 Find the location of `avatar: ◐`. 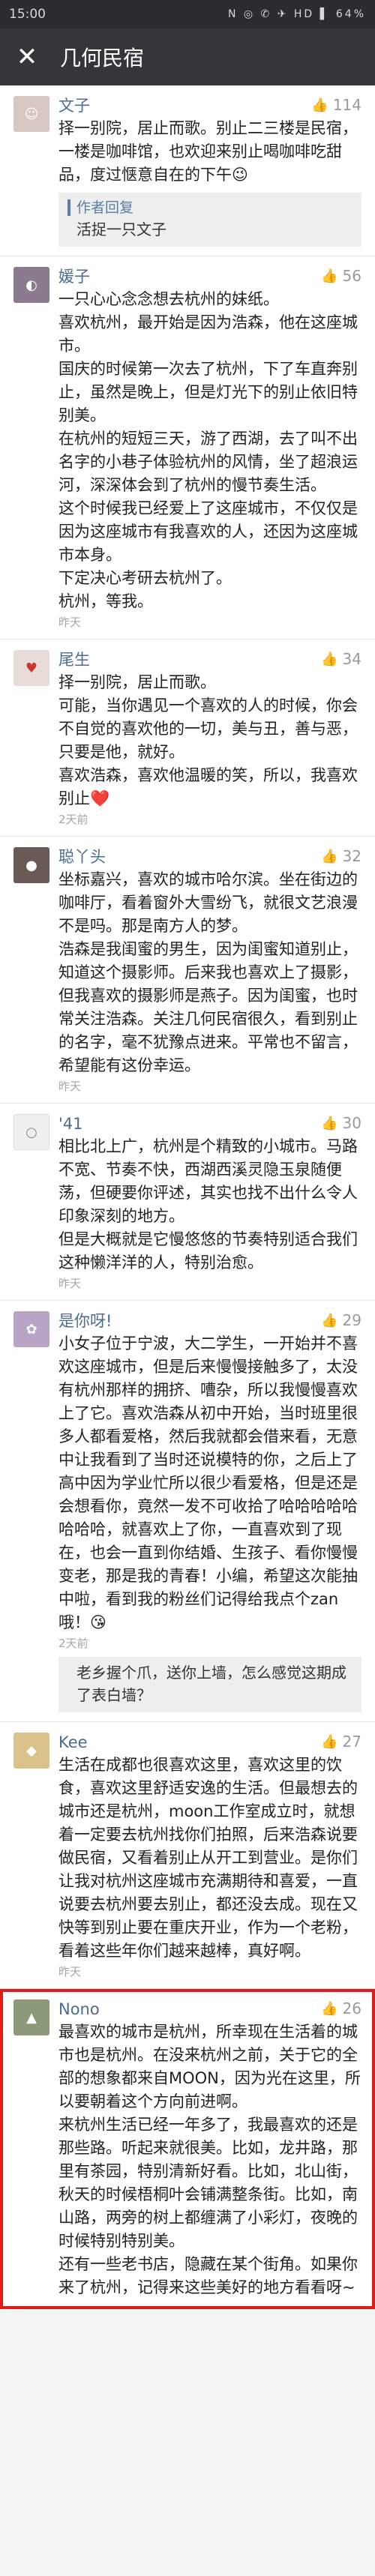

avatar: ◐ is located at coordinates (32, 285).